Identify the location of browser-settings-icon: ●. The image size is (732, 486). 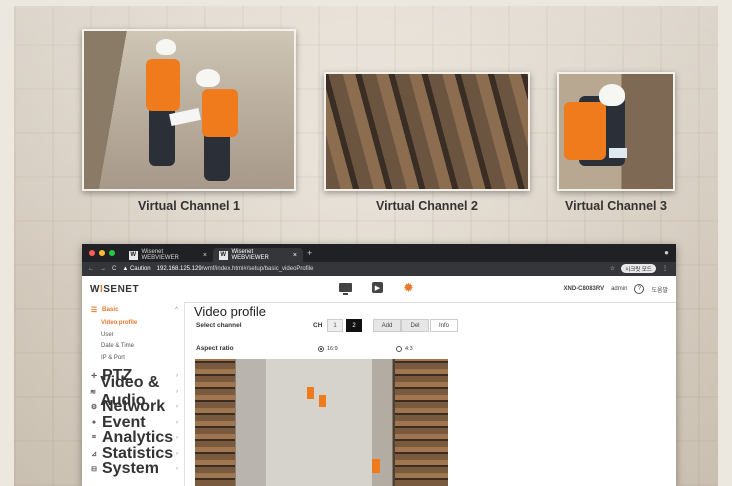
(666, 252).